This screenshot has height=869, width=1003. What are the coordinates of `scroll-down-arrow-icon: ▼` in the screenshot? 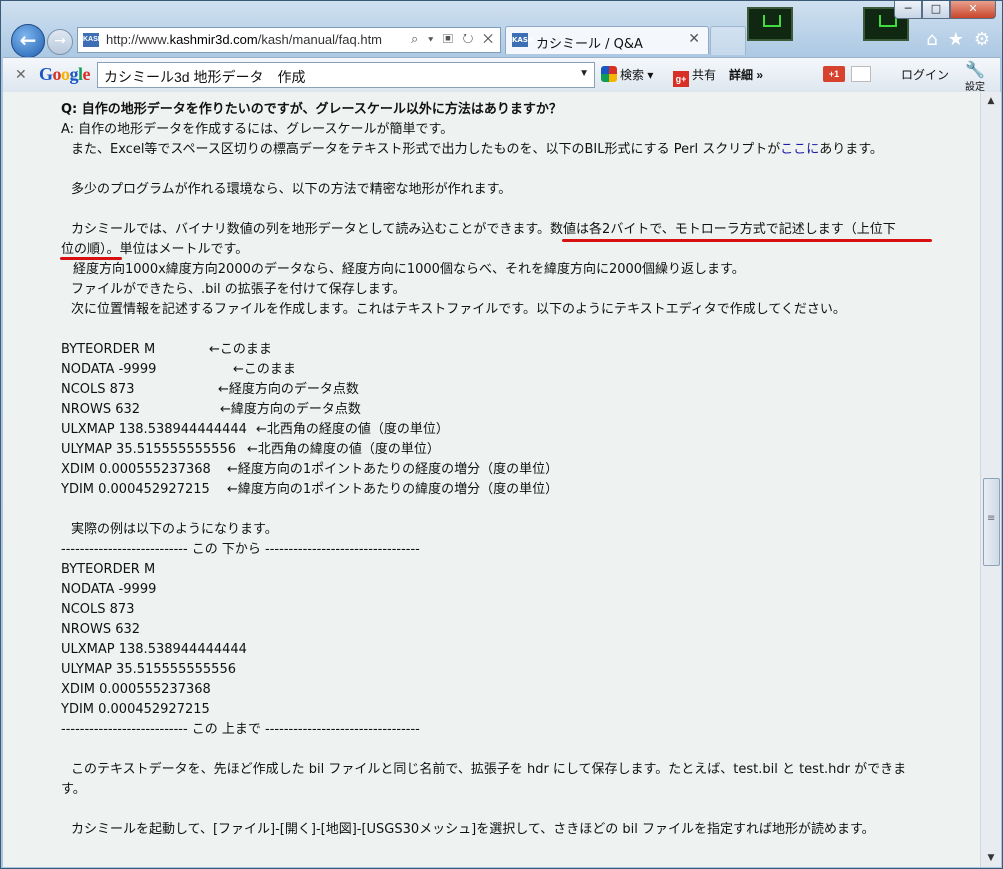 It's located at (991, 858).